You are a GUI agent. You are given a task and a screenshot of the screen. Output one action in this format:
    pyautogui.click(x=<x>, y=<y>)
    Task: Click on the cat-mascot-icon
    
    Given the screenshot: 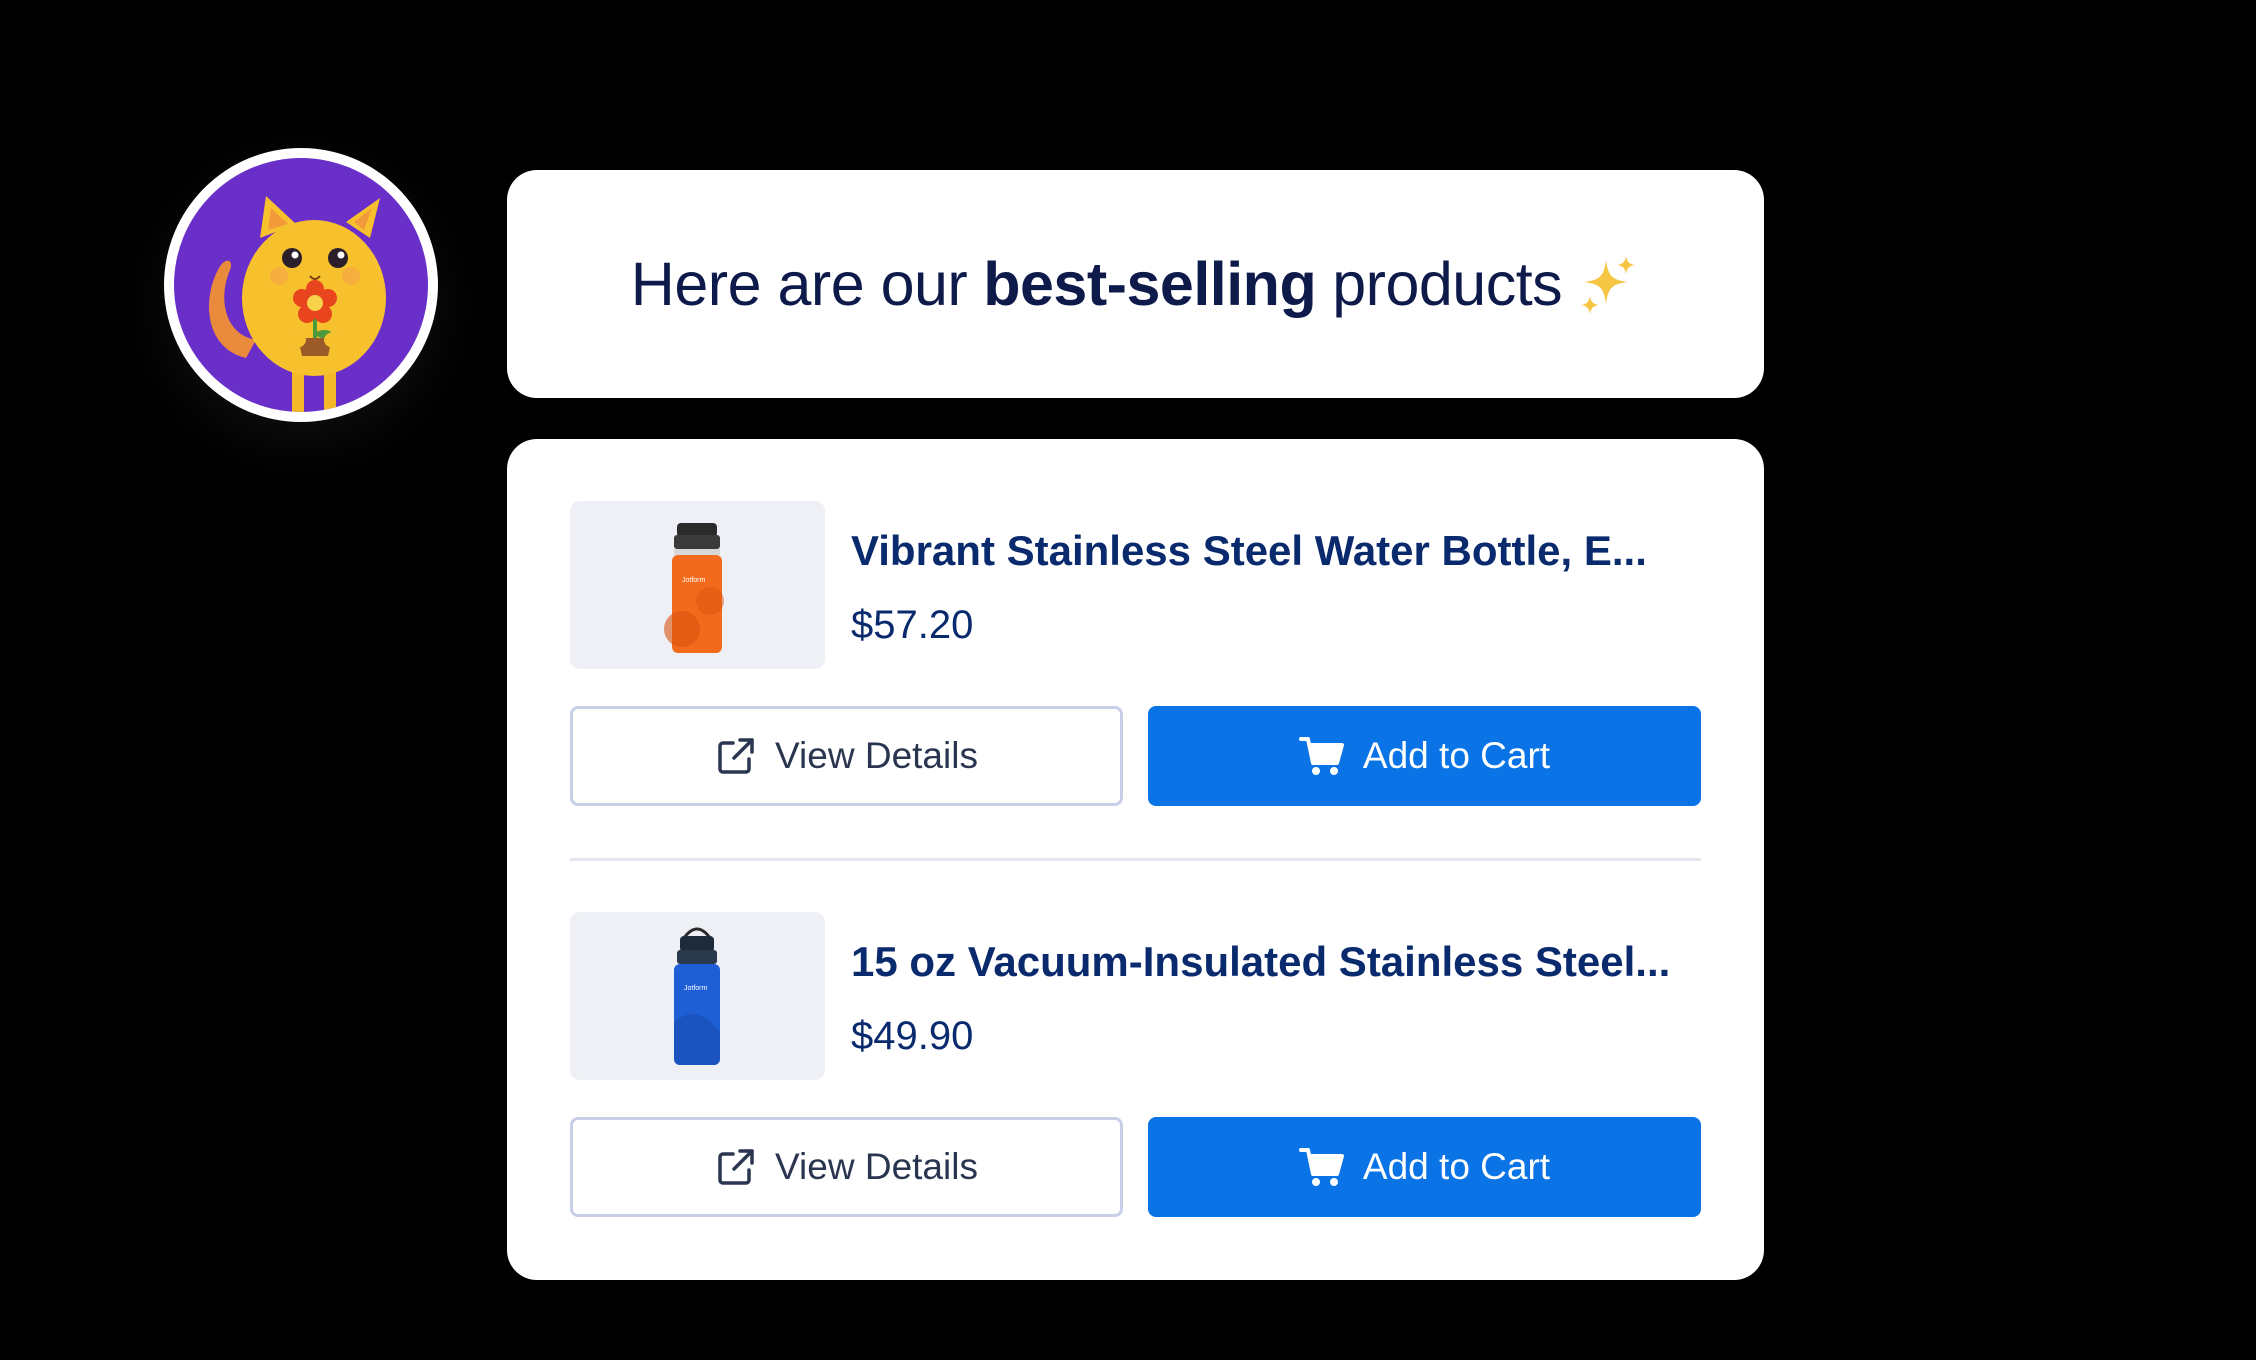 What is the action you would take?
    pyautogui.click(x=301, y=285)
    